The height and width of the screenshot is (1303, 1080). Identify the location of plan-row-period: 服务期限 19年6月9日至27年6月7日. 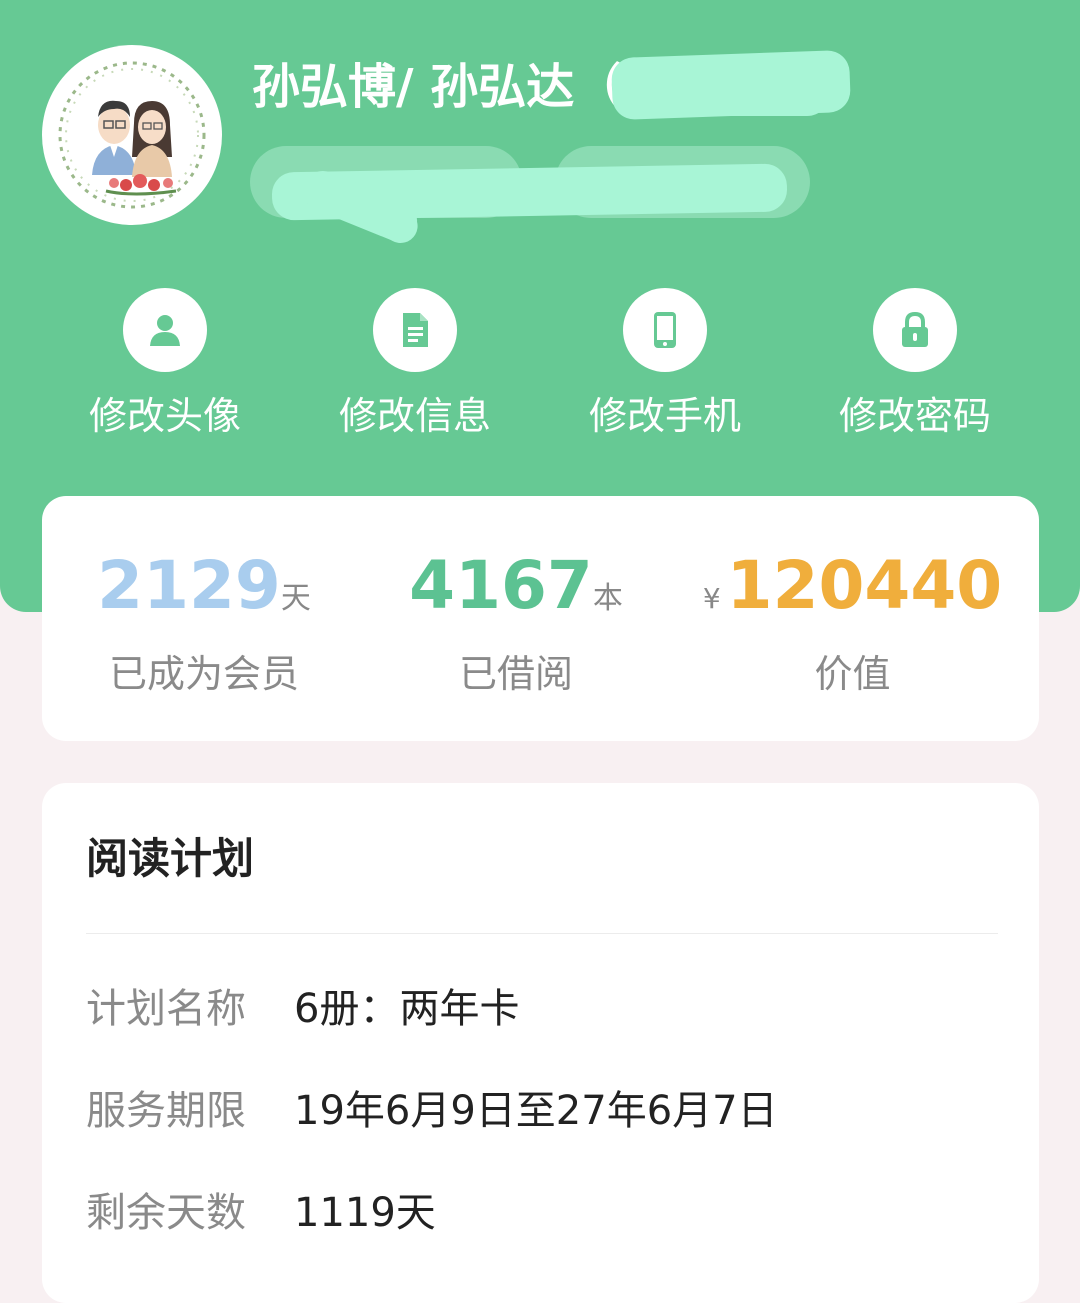
(536, 1111).